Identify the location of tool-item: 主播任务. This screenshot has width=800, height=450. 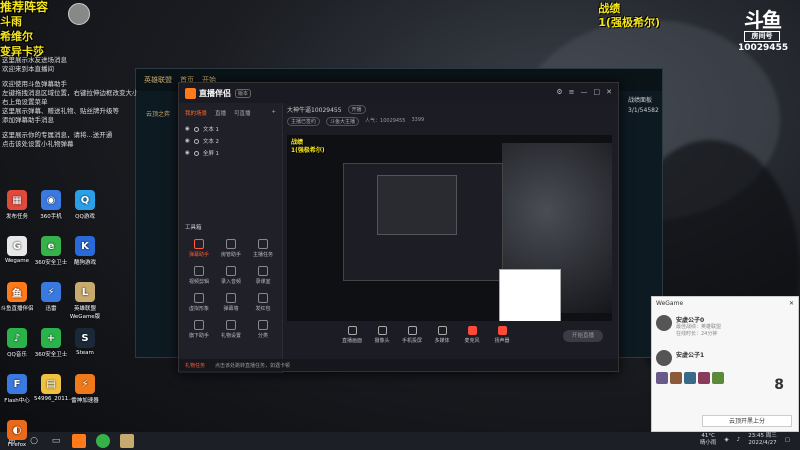
(263, 248).